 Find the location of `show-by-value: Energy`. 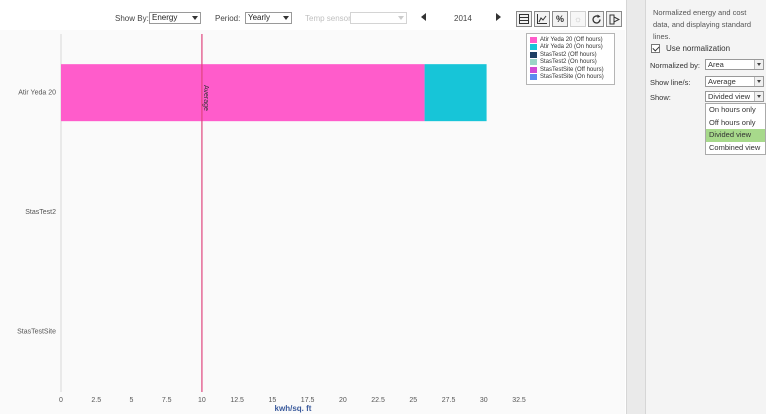

show-by-value: Energy is located at coordinates (165, 17).